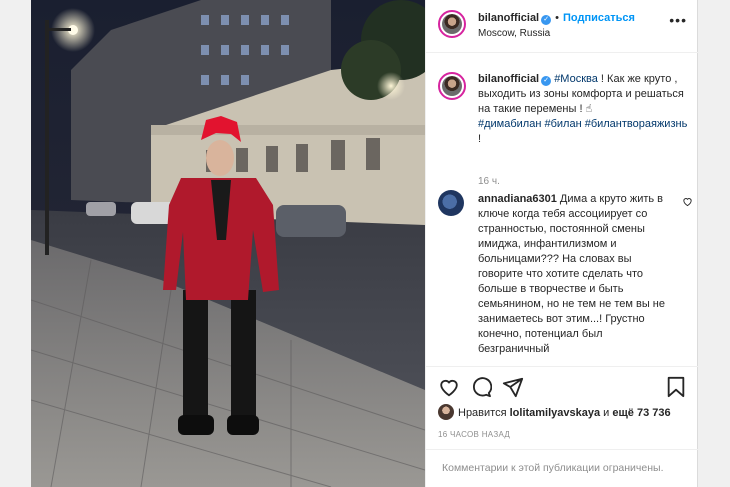 The height and width of the screenshot is (487, 730). What do you see at coordinates (517, 199) in the screenshot?
I see `comment-username: annadiana6301` at bounding box center [517, 199].